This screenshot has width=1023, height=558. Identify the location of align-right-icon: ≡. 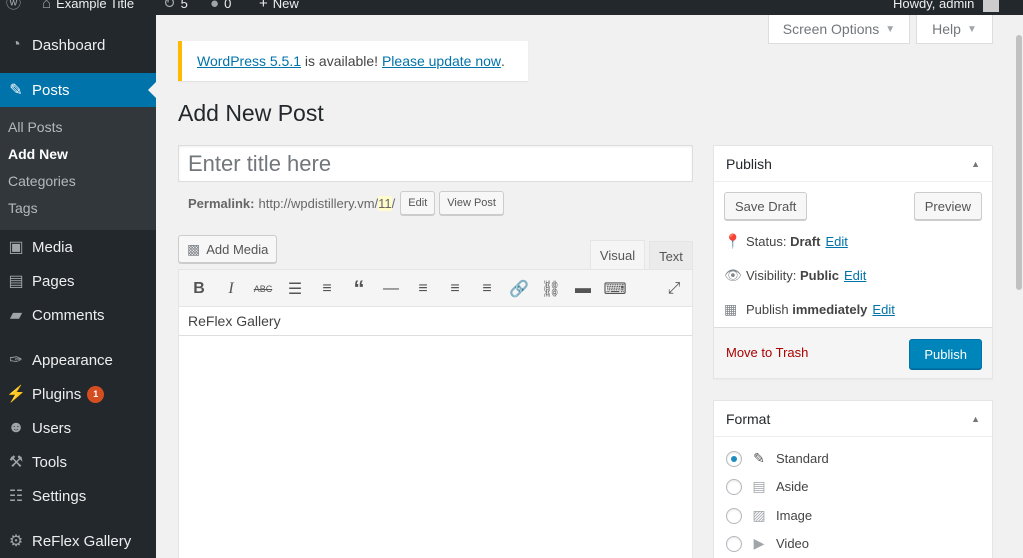
(487, 289).